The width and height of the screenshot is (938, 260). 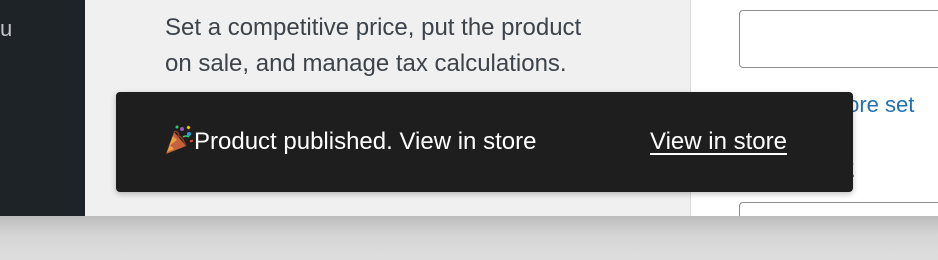 I want to click on party-popper-icon, so click(x=179, y=140).